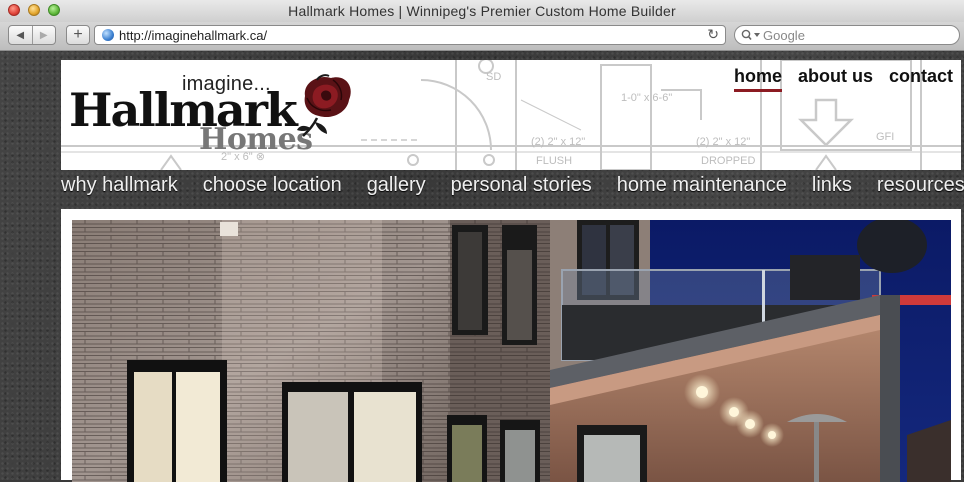  What do you see at coordinates (702, 189) in the screenshot?
I see `nav-home-maintenance: home maintenance` at bounding box center [702, 189].